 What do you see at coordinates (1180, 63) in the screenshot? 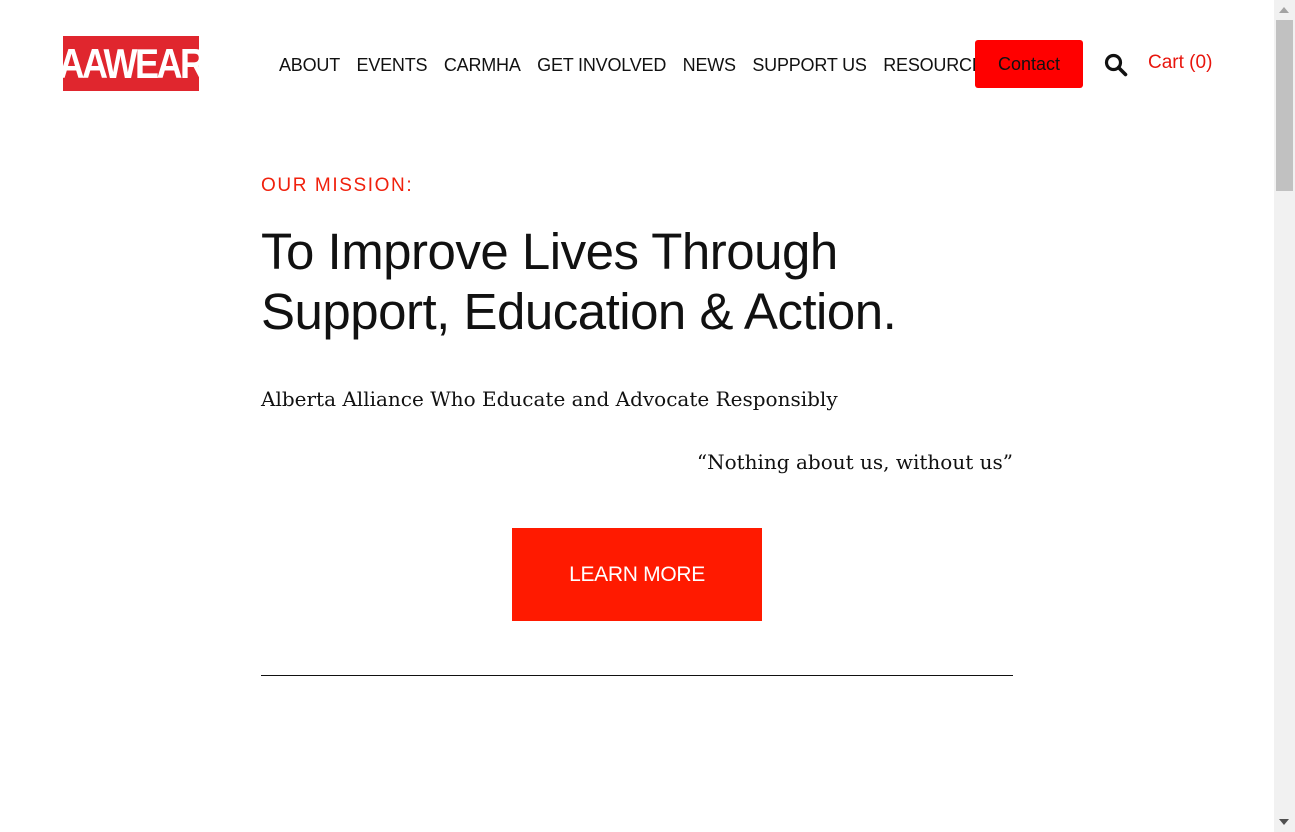
I see `cart-link: Cart (0)` at bounding box center [1180, 63].